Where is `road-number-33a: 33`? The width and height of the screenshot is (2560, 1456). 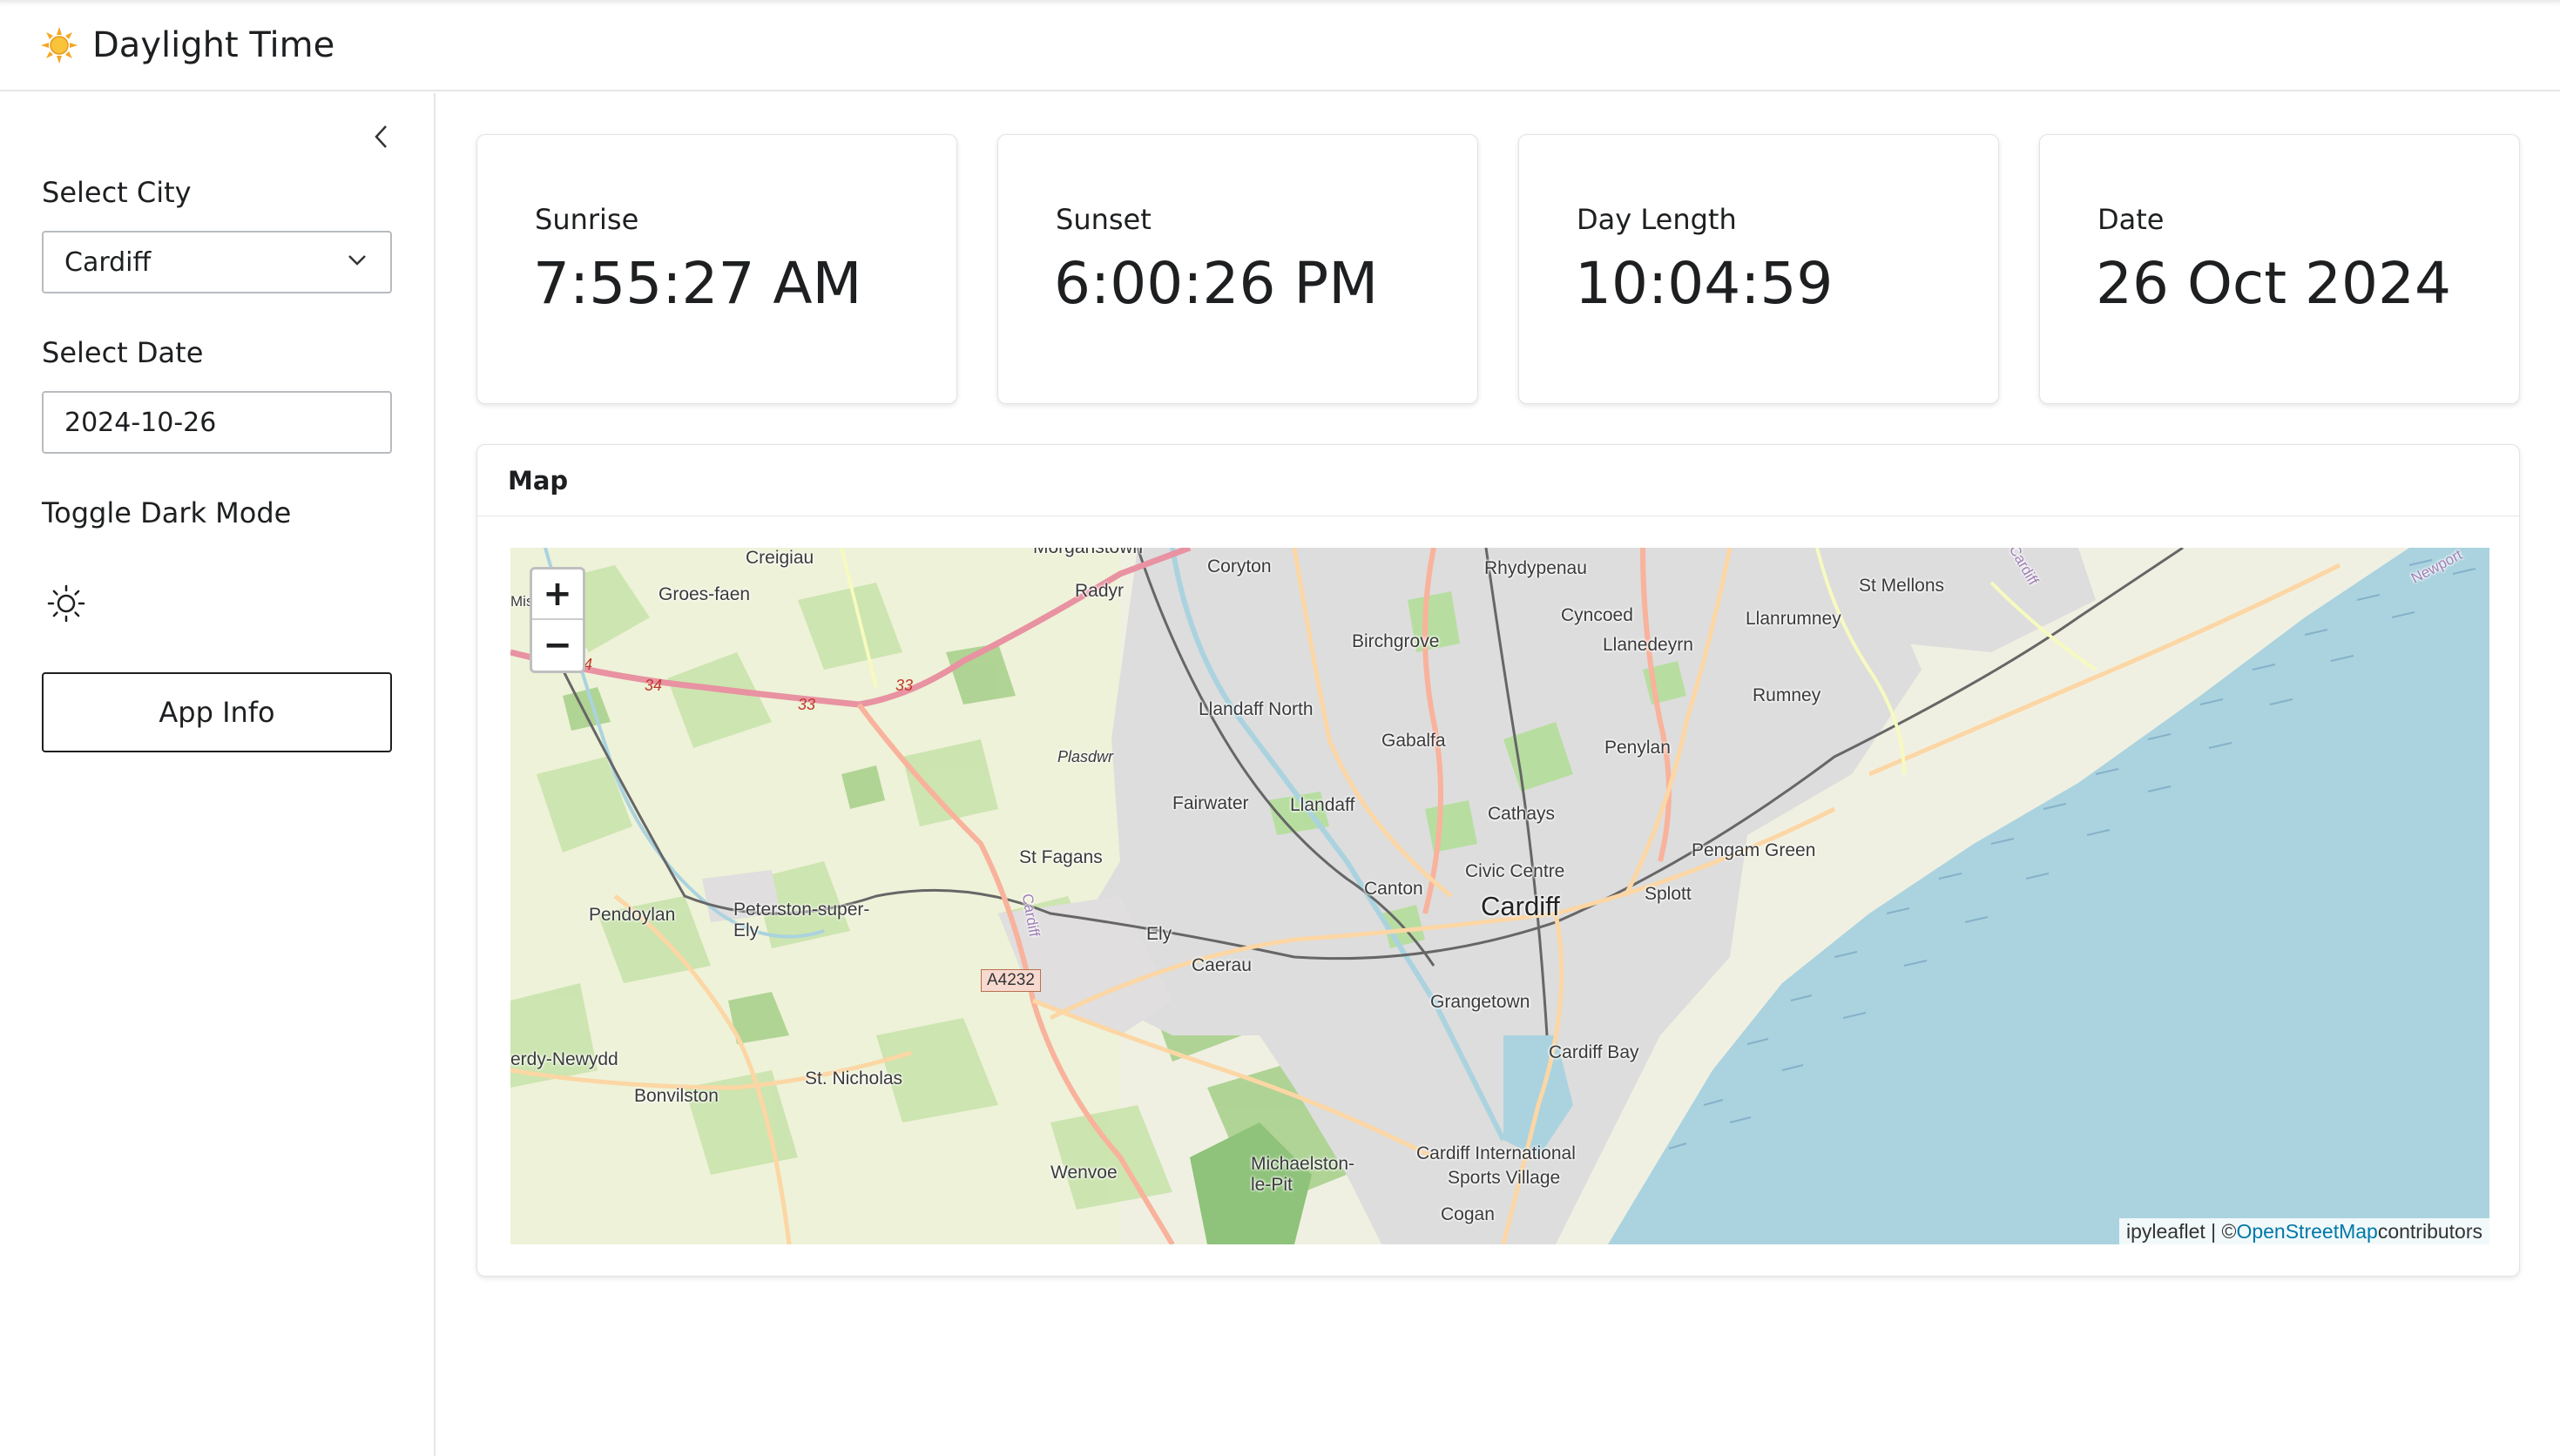
road-number-33a: 33 is located at coordinates (807, 704).